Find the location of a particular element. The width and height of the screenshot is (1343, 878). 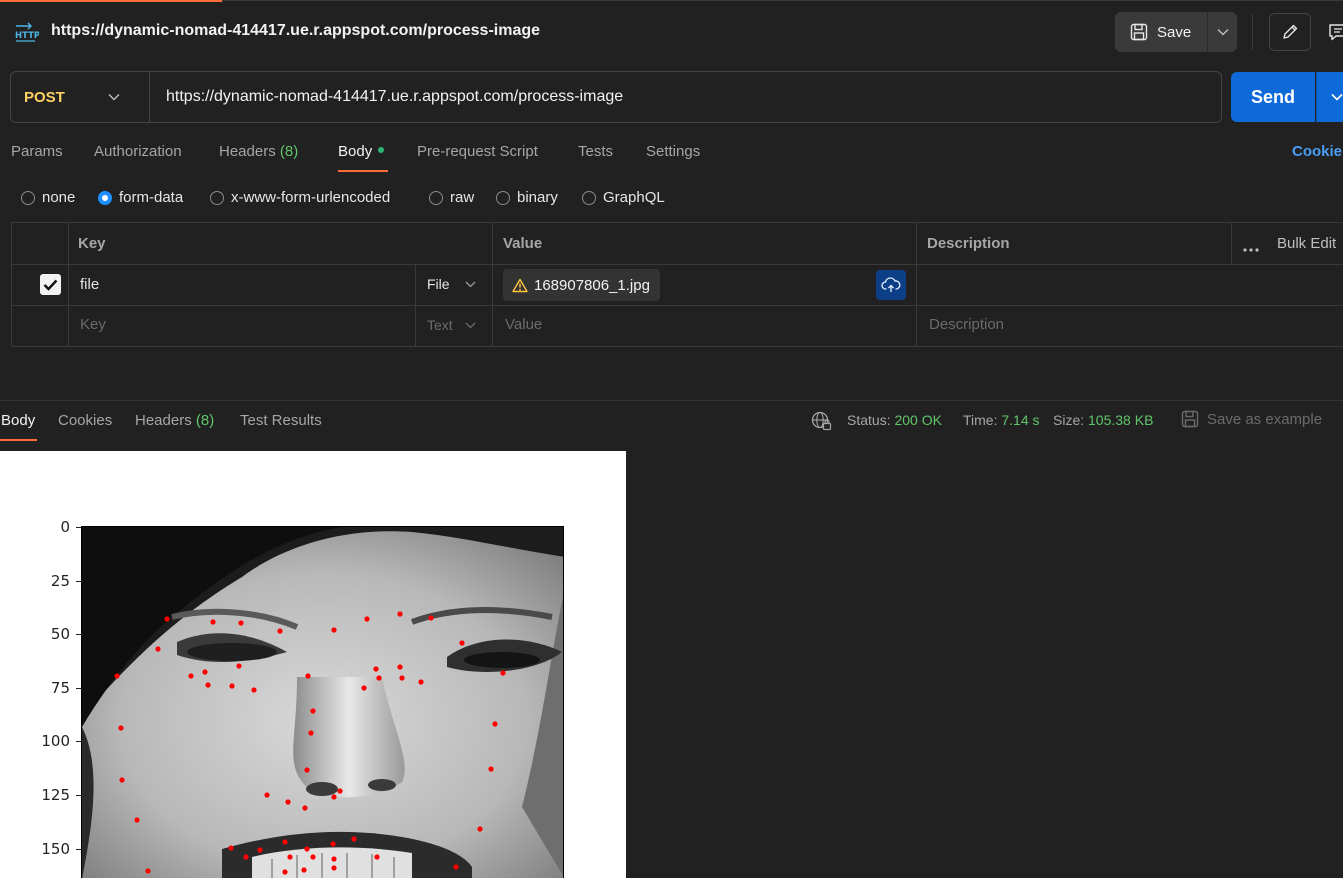

new-type-label: Text is located at coordinates (440, 325).